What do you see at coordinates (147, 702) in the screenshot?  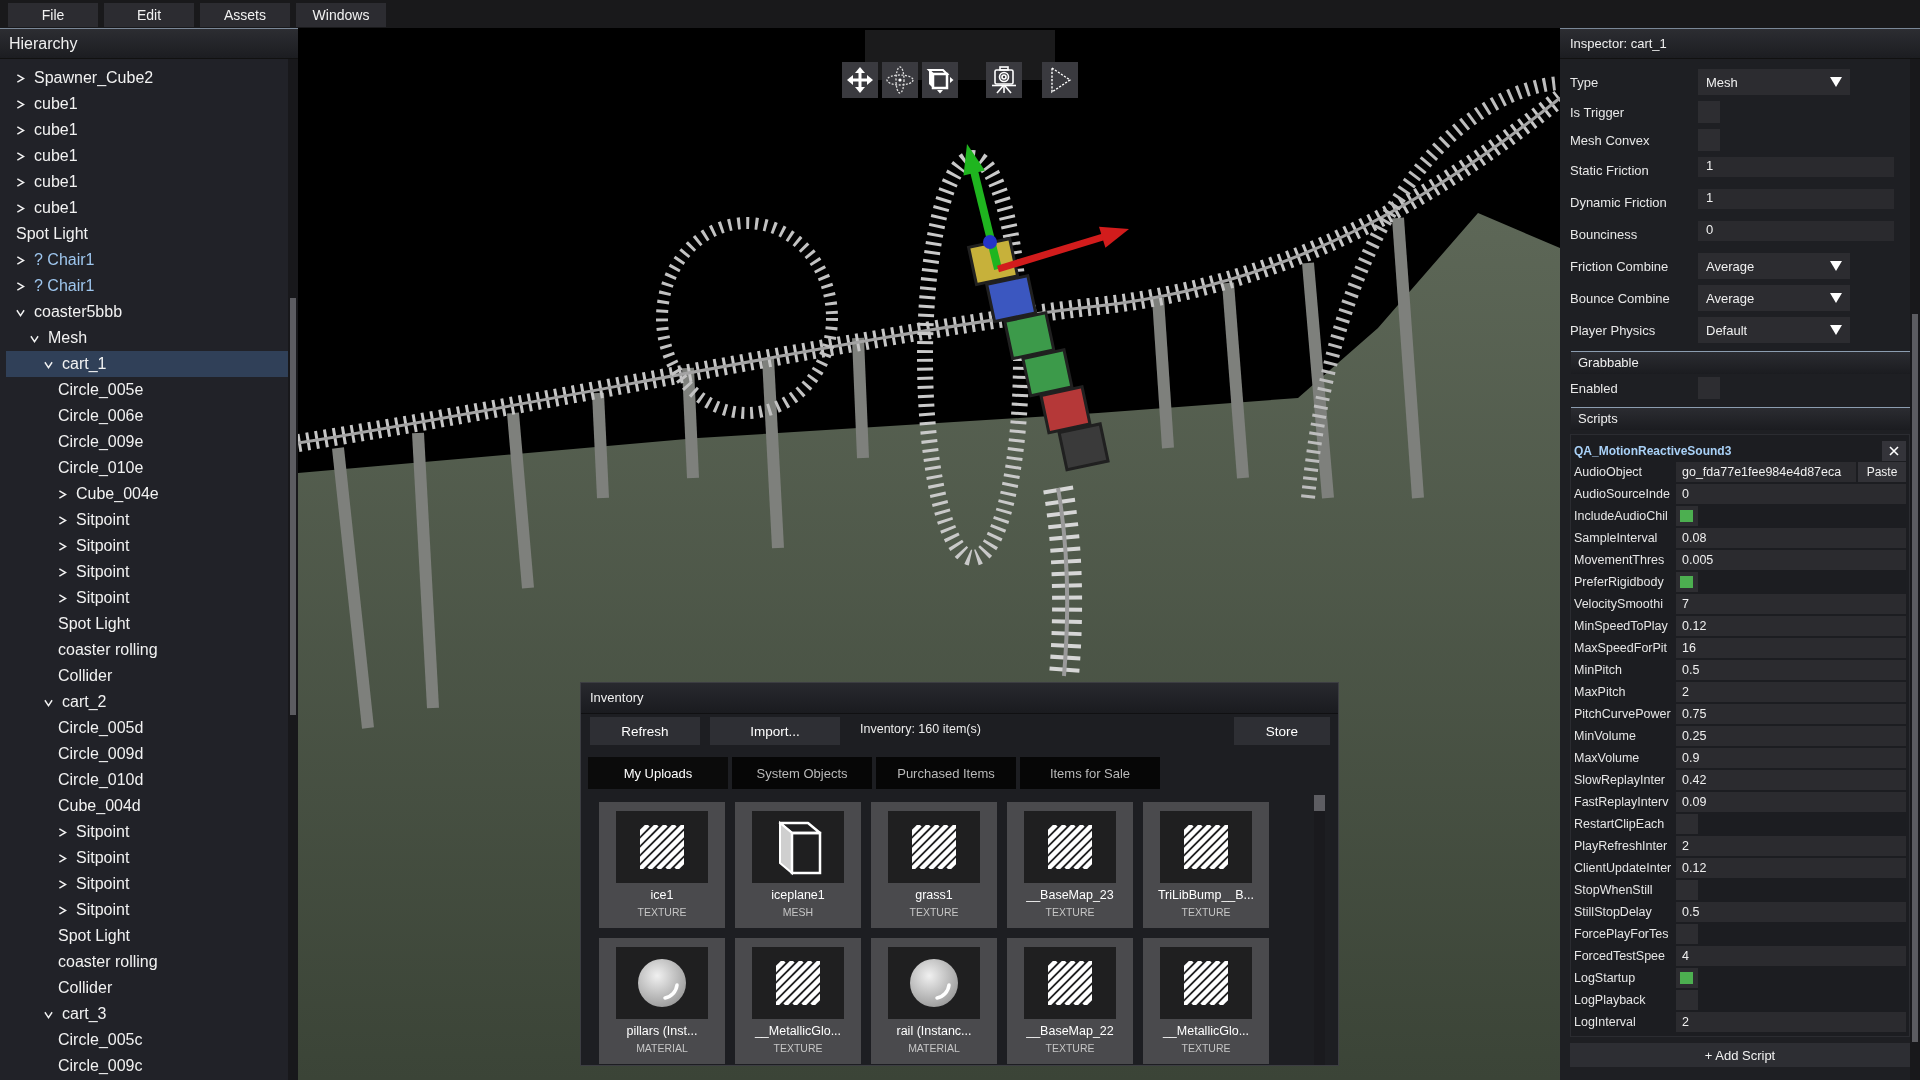 I see `tree-item: cart_2` at bounding box center [147, 702].